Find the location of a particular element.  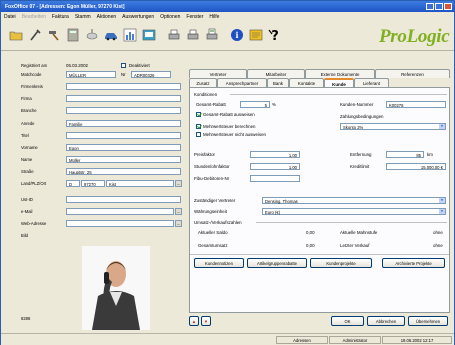

firmenkreis-label: Firmenkreis is located at coordinates (32, 86).